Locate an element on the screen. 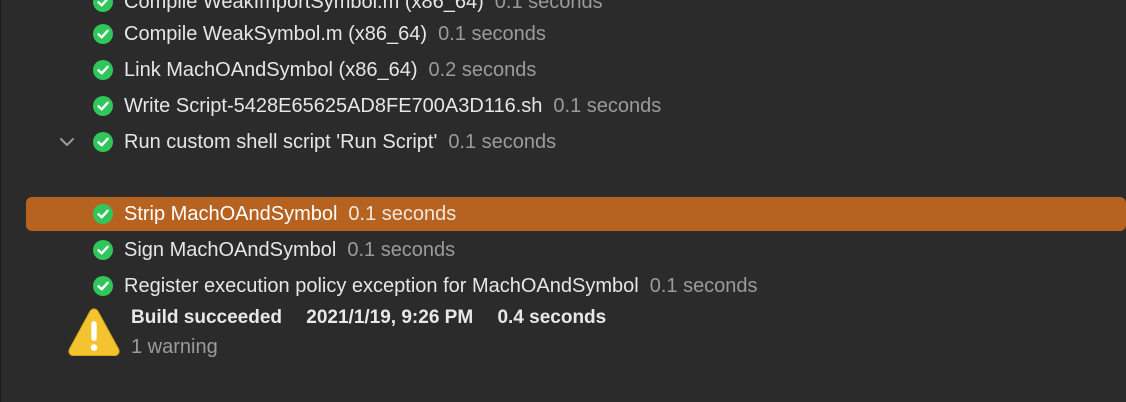 The image size is (1126, 402). build-duration: 0.4 seconds is located at coordinates (552, 317).